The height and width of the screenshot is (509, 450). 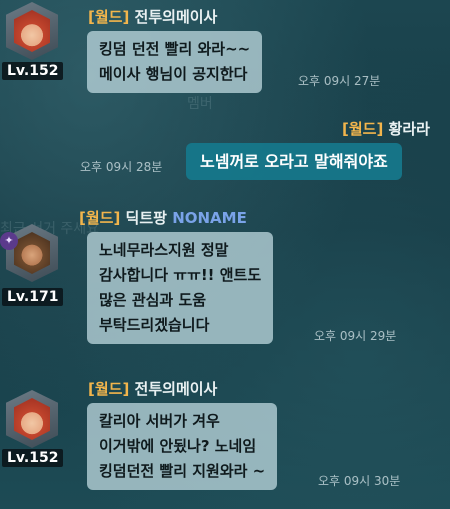 I want to click on sender-nickname: 황라라, so click(x=409, y=129).